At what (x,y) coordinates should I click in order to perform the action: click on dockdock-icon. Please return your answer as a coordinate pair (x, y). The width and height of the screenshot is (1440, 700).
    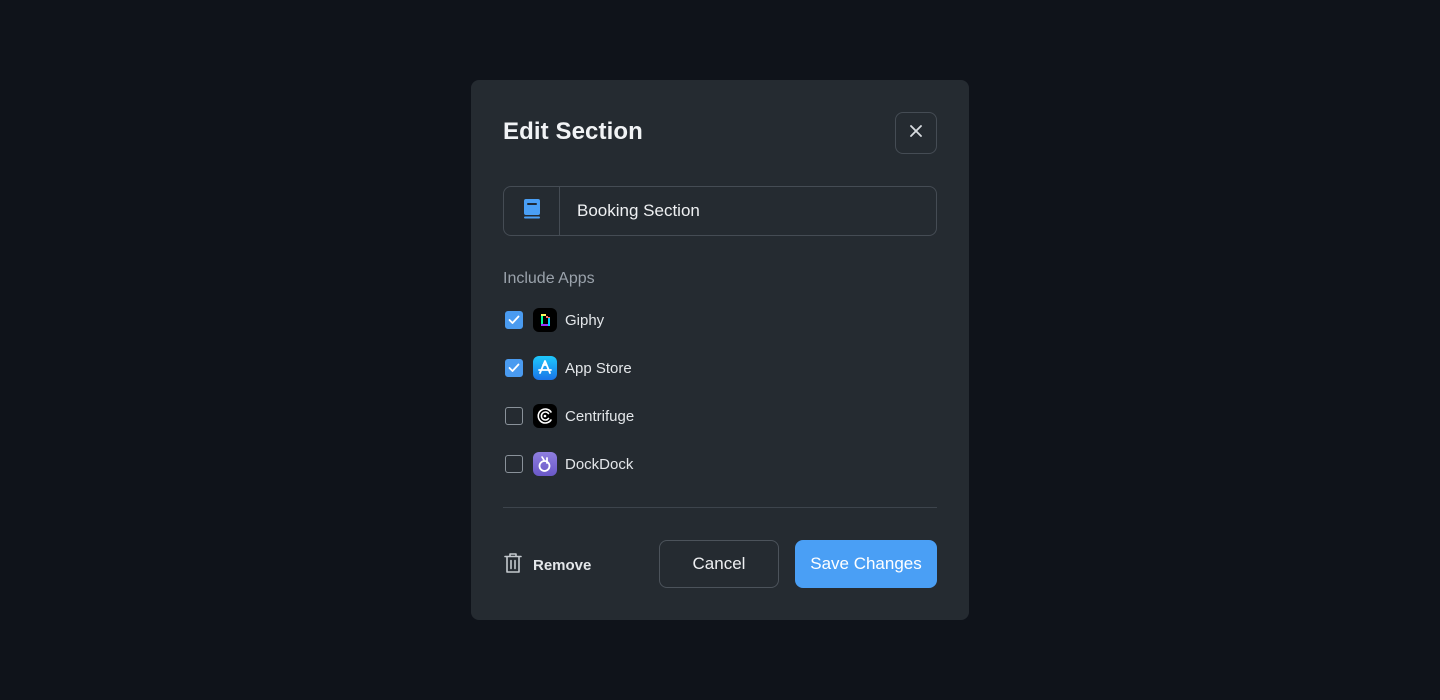
    Looking at the image, I should click on (545, 464).